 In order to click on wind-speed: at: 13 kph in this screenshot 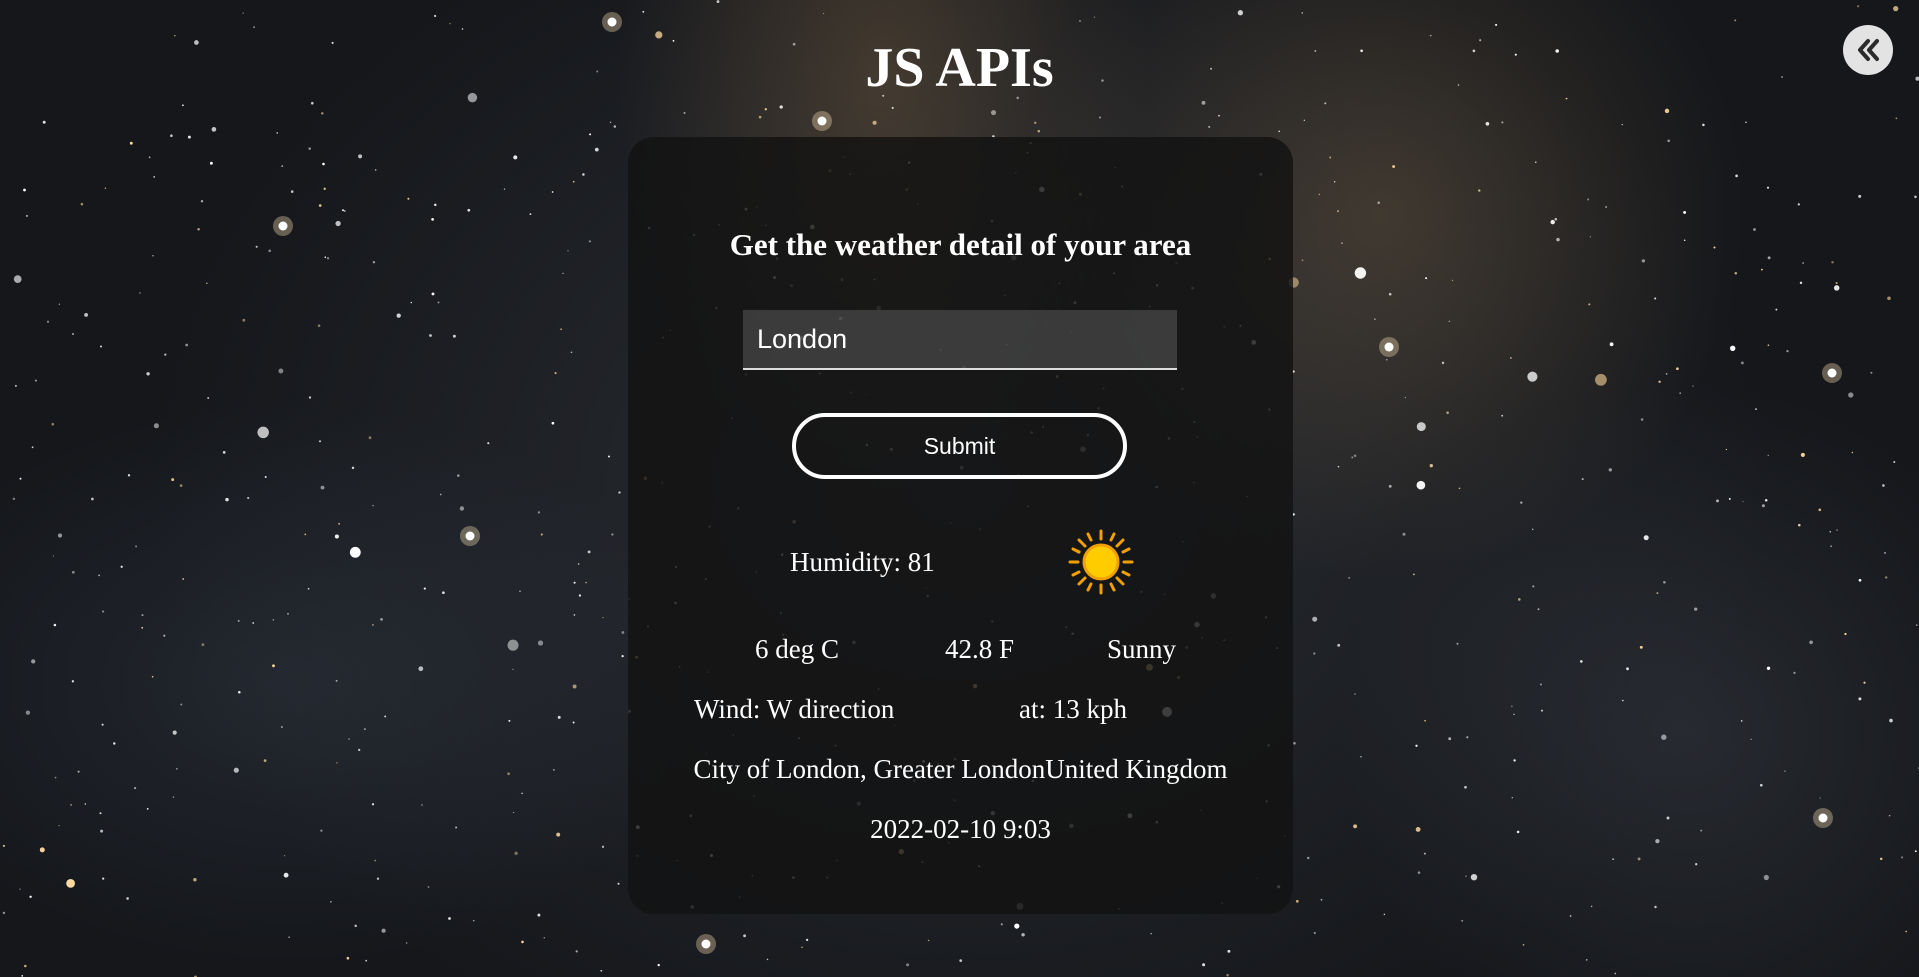, I will do `click(1073, 709)`.